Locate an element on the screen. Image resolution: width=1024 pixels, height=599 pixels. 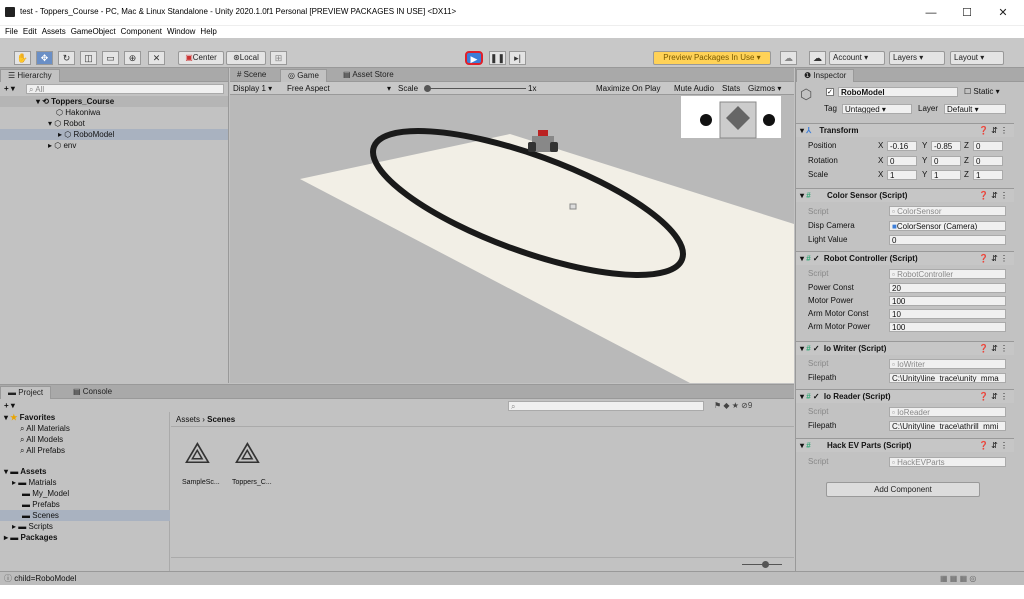
rect-tool-icon: ▭ is located at coordinates (110, 58).